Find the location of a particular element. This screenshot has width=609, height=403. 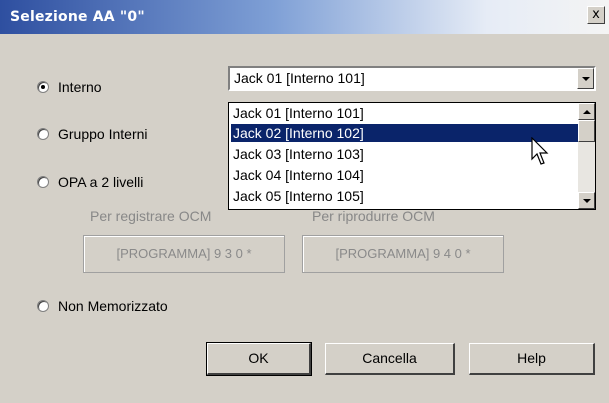

radio-label-non-memorizzato: Non Memorizzato is located at coordinates (113, 306).